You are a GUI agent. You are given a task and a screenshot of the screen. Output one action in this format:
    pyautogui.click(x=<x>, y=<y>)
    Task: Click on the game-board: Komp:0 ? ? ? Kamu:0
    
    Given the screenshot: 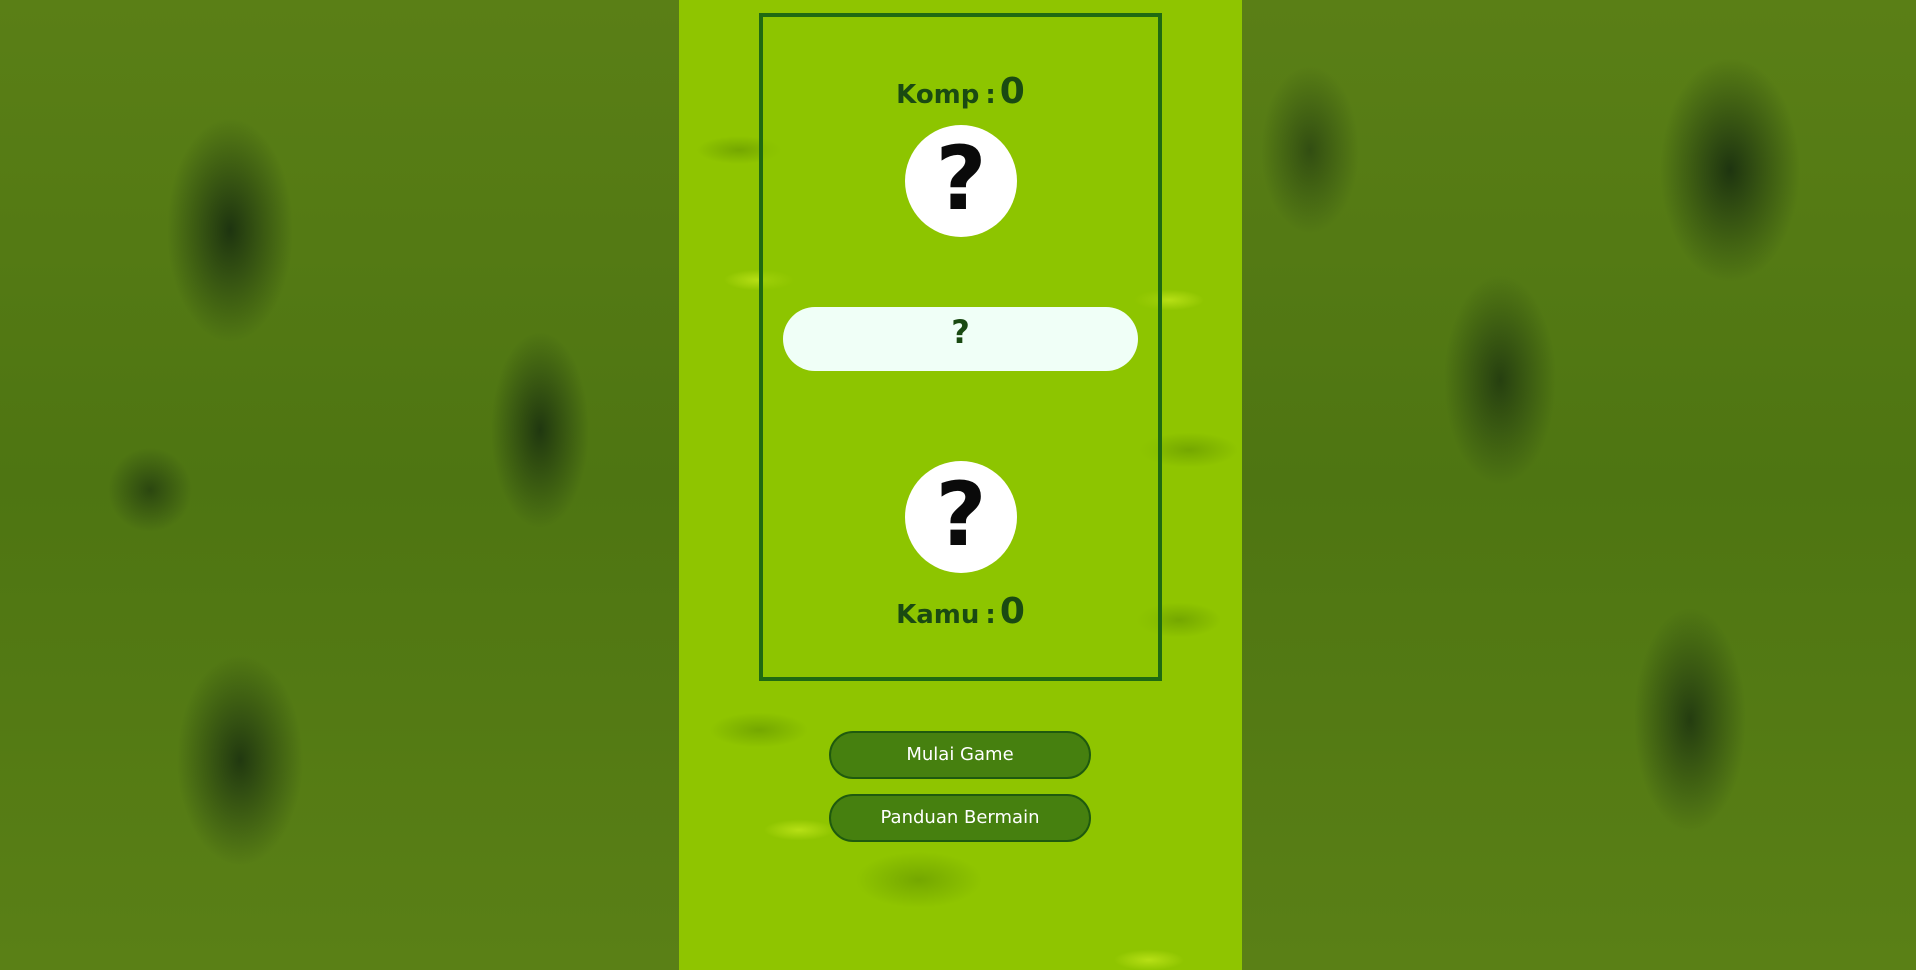 What is the action you would take?
    pyautogui.click(x=960, y=347)
    